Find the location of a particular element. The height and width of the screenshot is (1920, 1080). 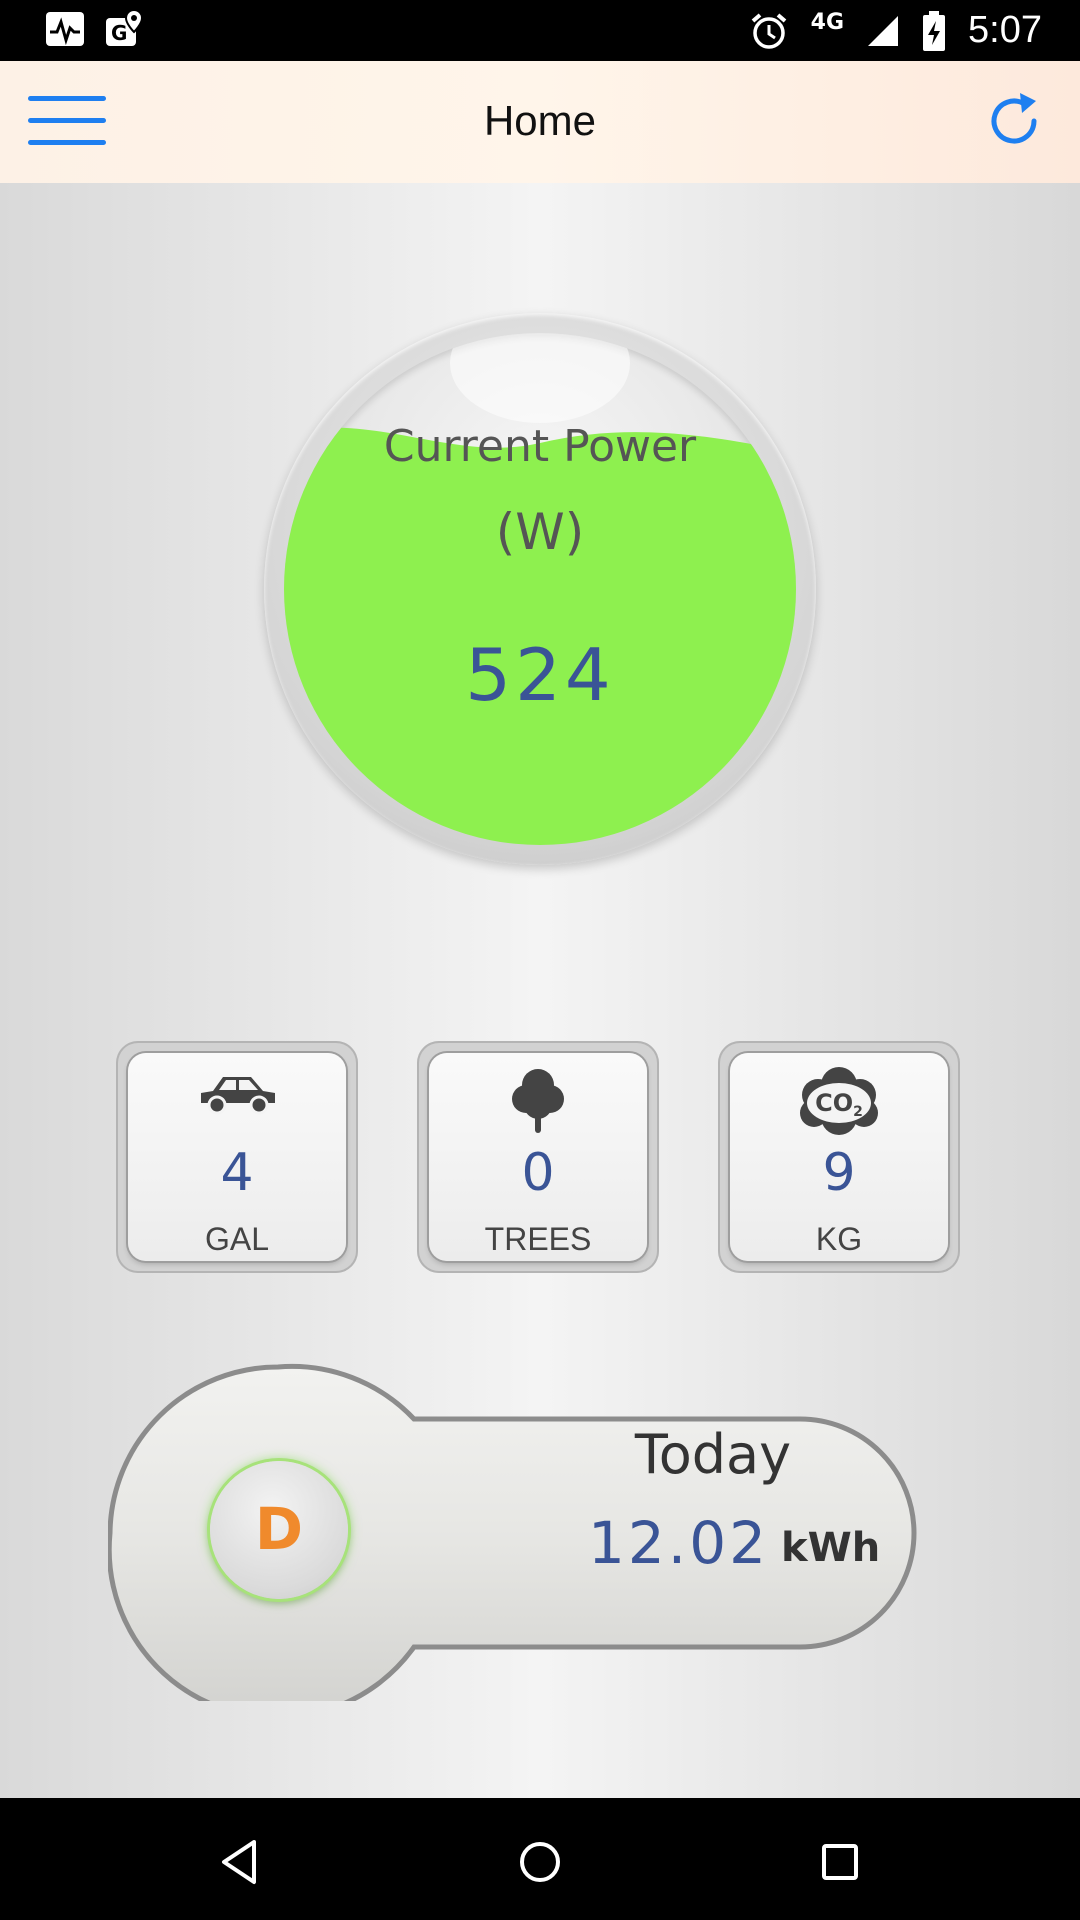

status-bar: G 4G 5:07 is located at coordinates (540, 30).